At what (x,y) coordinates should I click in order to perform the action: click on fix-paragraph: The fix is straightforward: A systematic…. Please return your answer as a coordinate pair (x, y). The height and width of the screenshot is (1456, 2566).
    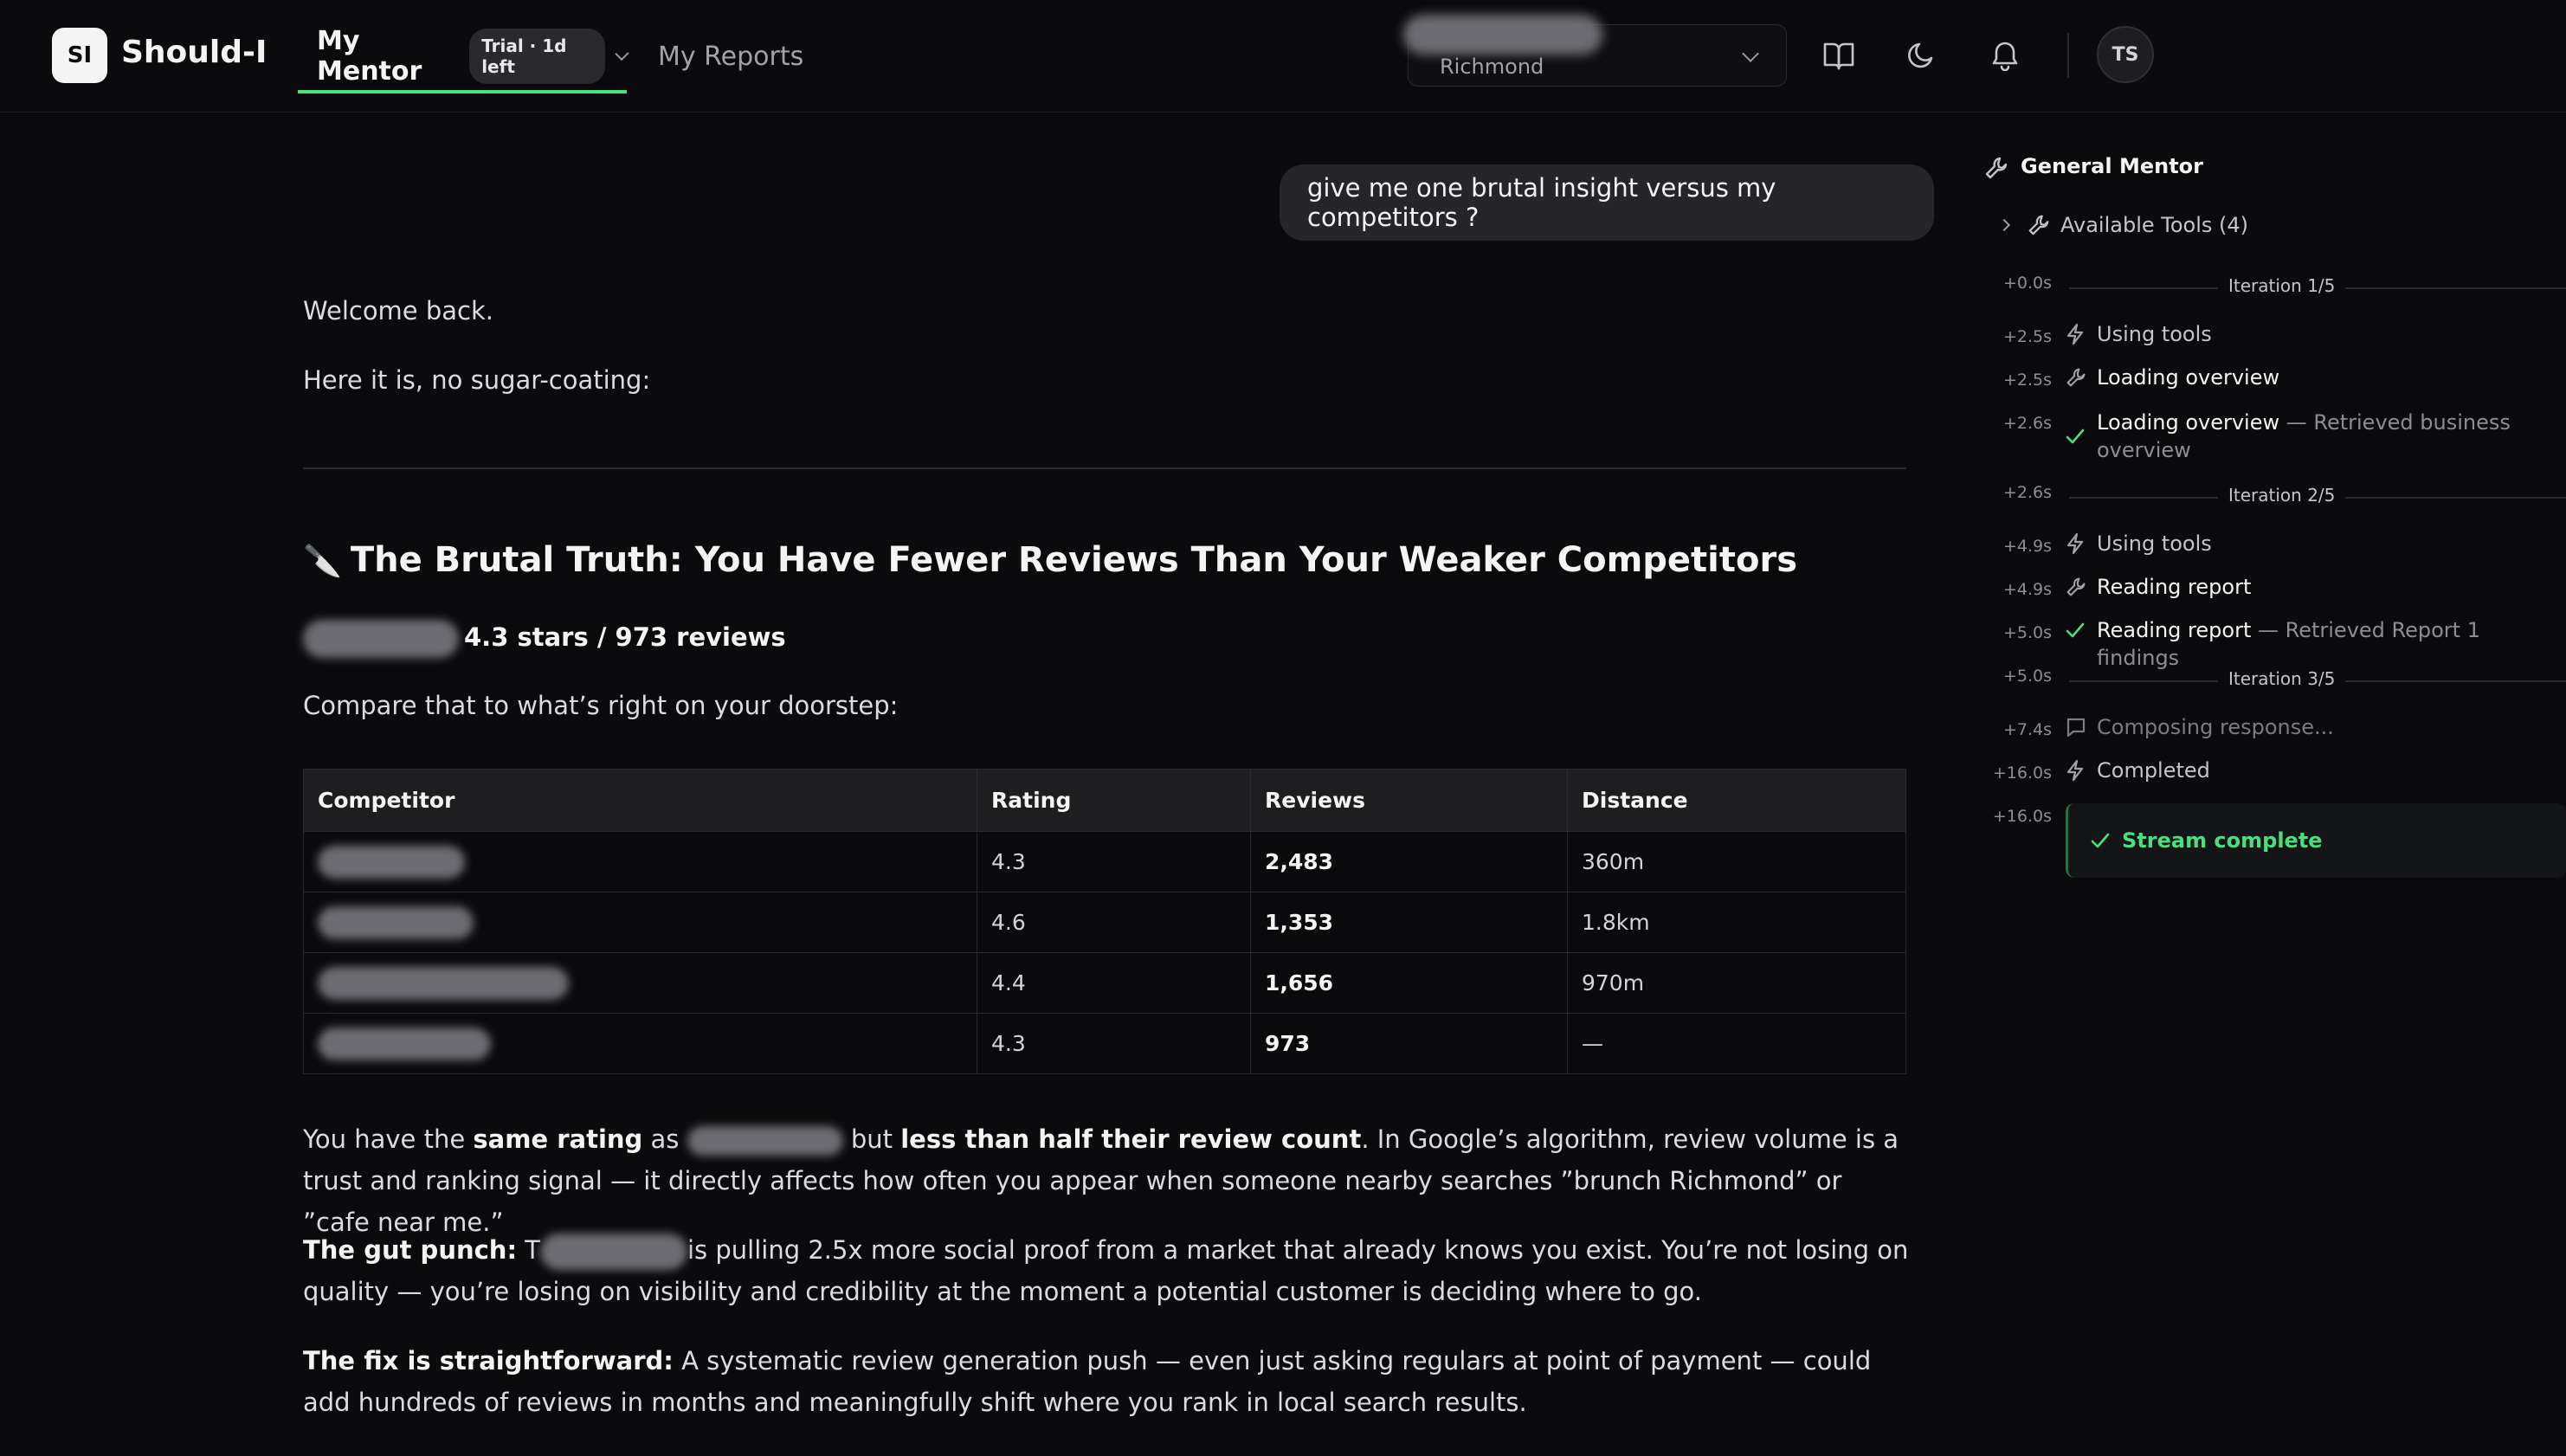
    Looking at the image, I should click on (1108, 1381).